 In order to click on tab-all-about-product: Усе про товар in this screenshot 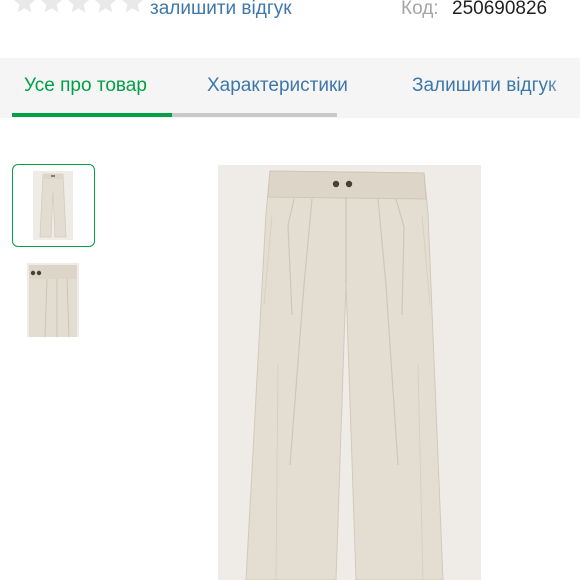, I will do `click(85, 86)`.